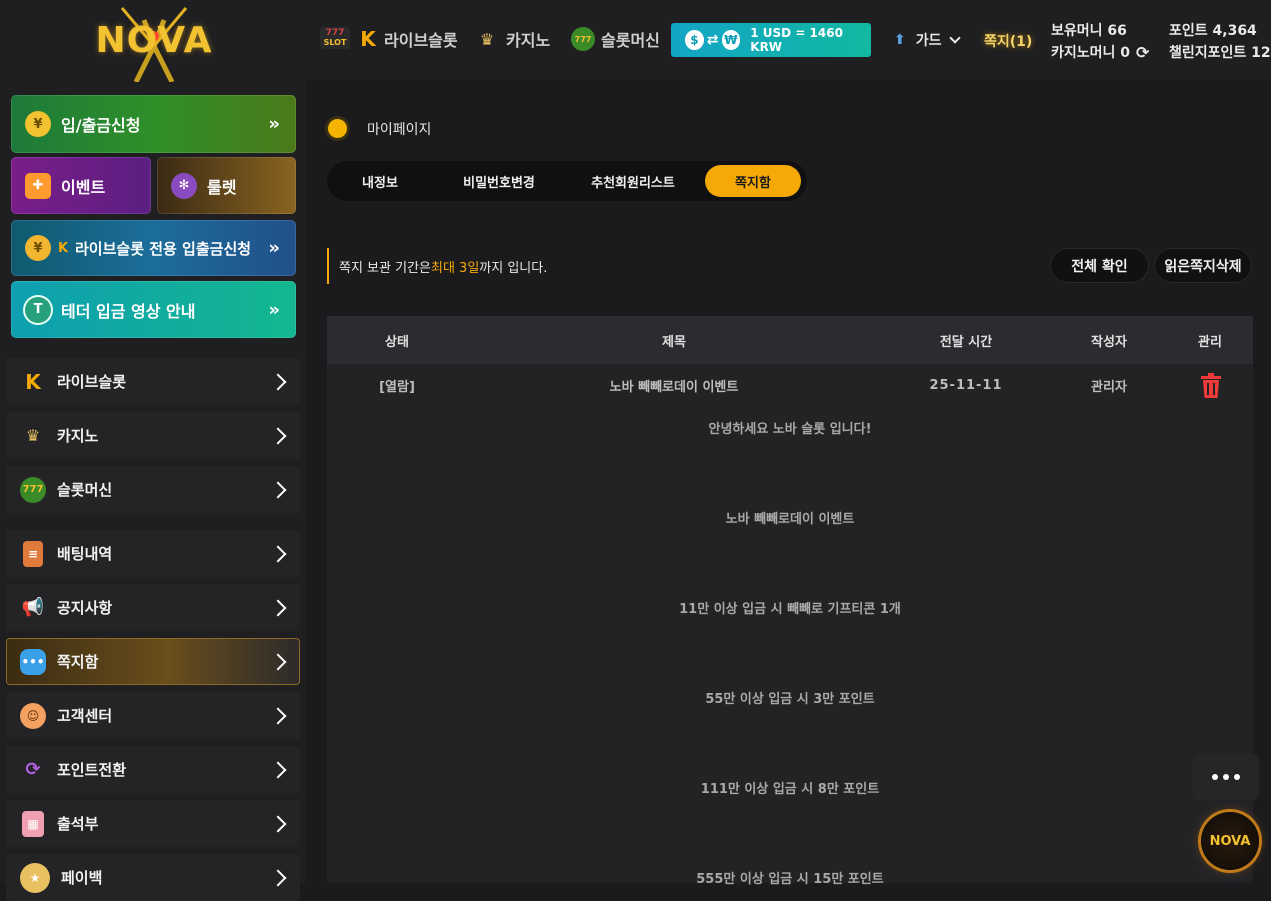 This screenshot has height=901, width=1271. What do you see at coordinates (38, 309) in the screenshot?
I see `tether-icon: T` at bounding box center [38, 309].